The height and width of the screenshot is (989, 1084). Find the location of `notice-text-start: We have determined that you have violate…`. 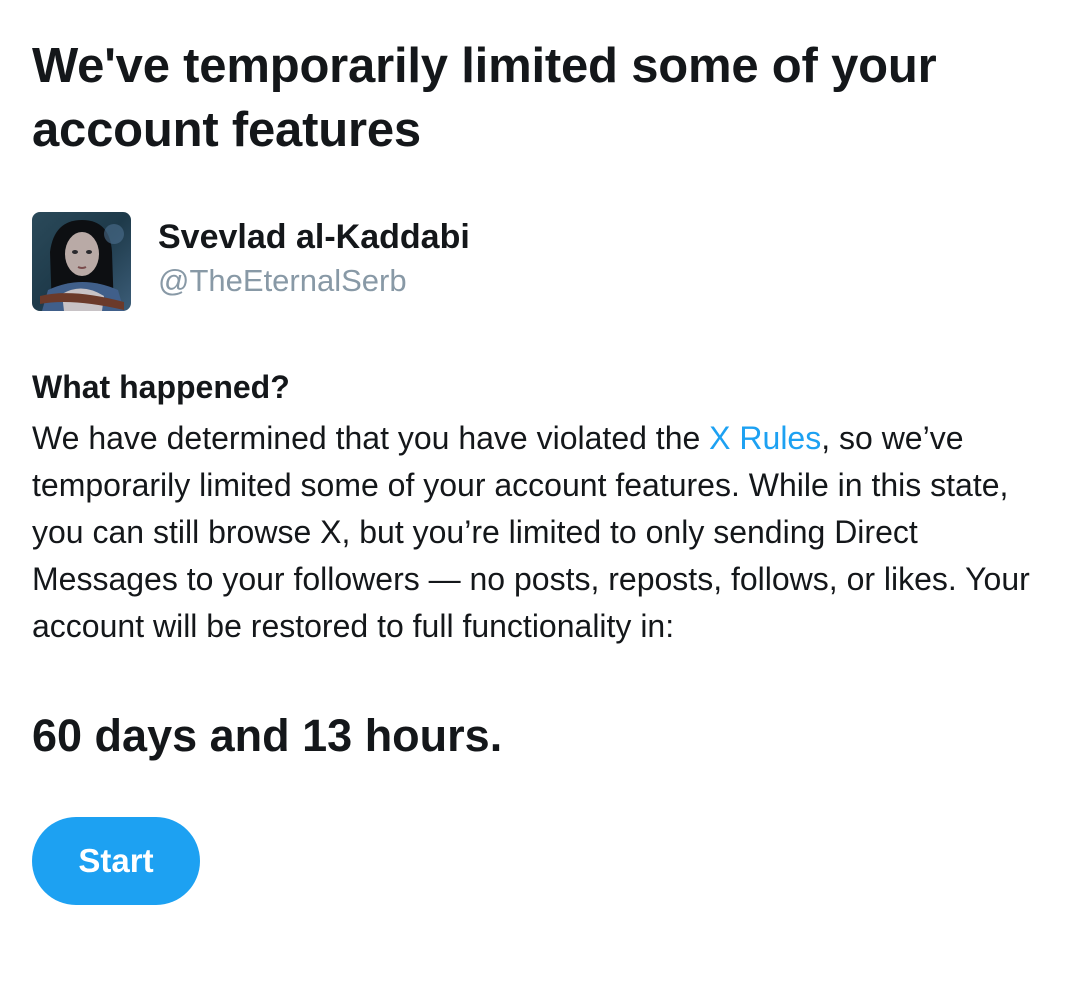

notice-text-start: We have determined that you have violate… is located at coordinates (371, 438).